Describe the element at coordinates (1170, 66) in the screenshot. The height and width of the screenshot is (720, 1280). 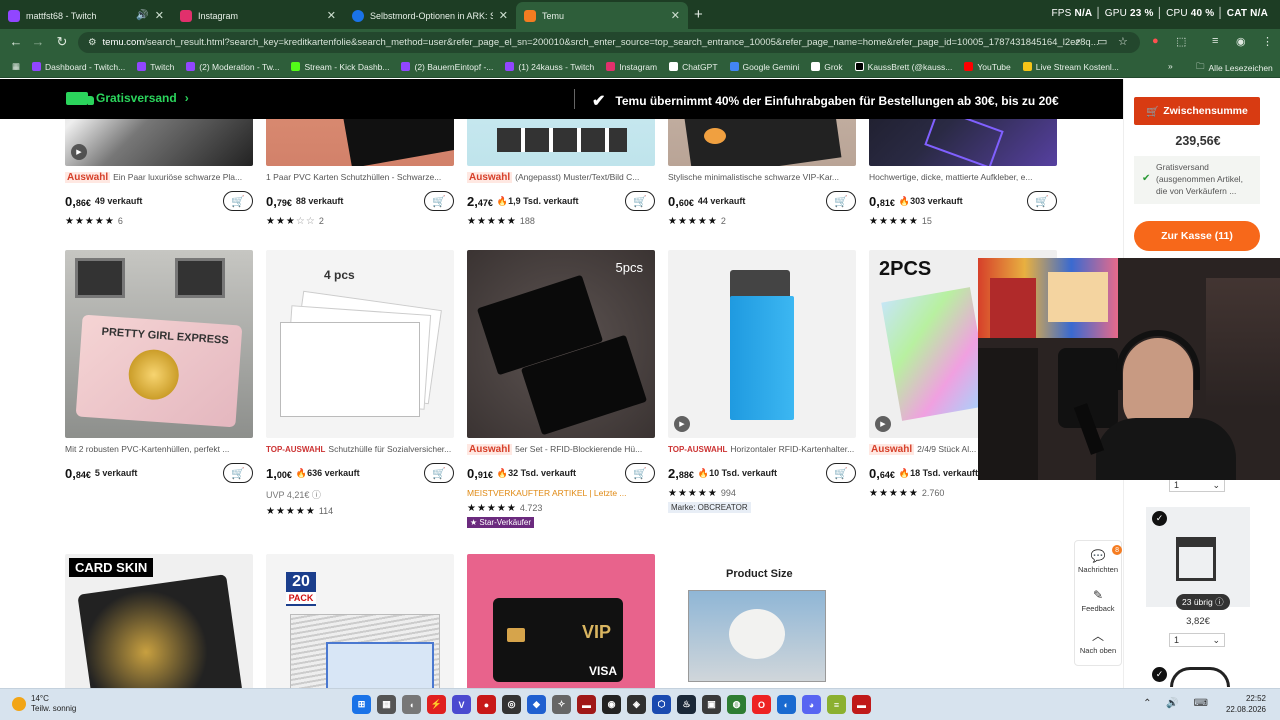
I see `bookmarks-more: »` at that location.